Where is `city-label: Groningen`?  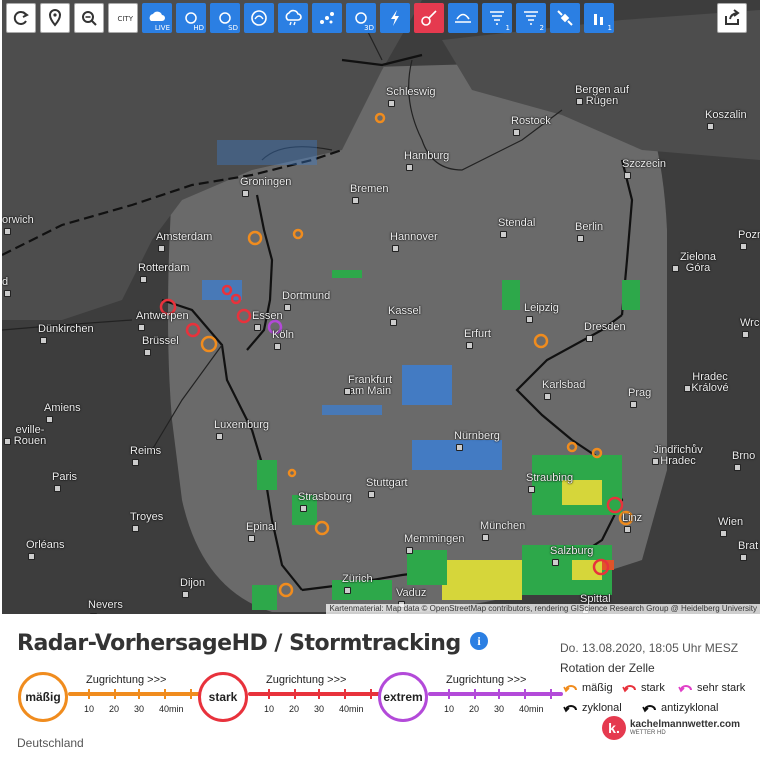
city-label: Groningen is located at coordinates (266, 182).